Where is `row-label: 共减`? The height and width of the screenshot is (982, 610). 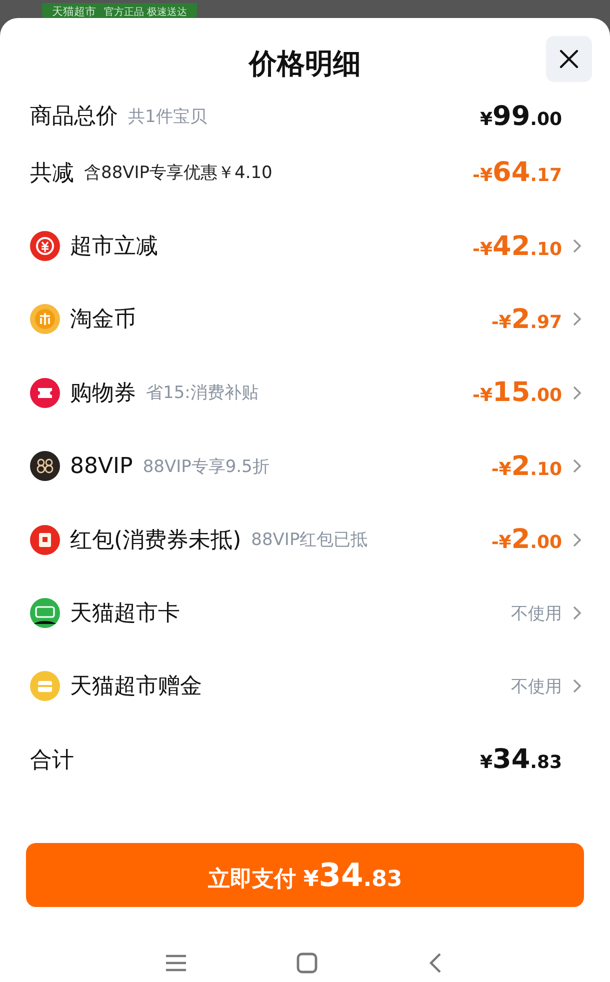 row-label: 共减 is located at coordinates (52, 174).